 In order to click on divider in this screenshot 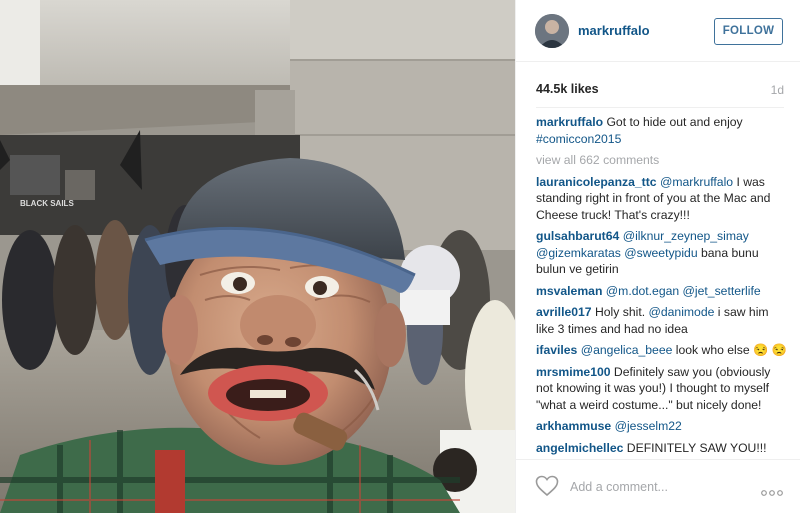, I will do `click(660, 107)`.